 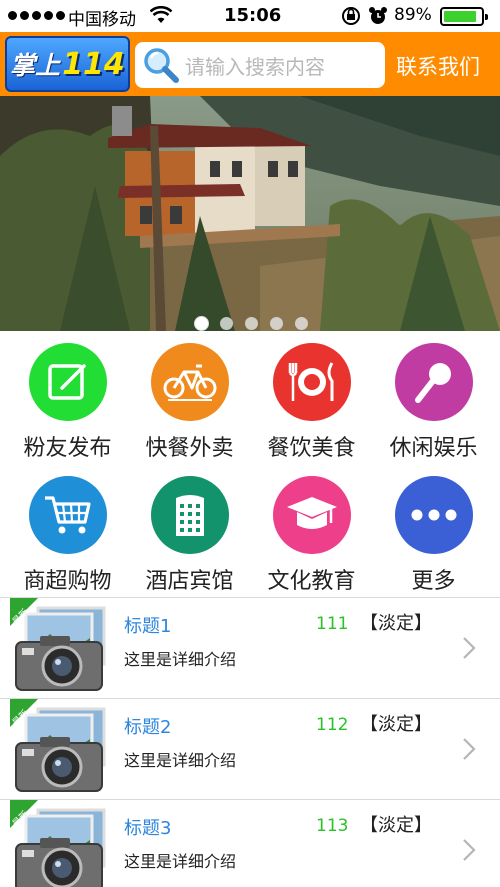 I want to click on category-item-leisure: 休闲娱乐, so click(x=433, y=397).